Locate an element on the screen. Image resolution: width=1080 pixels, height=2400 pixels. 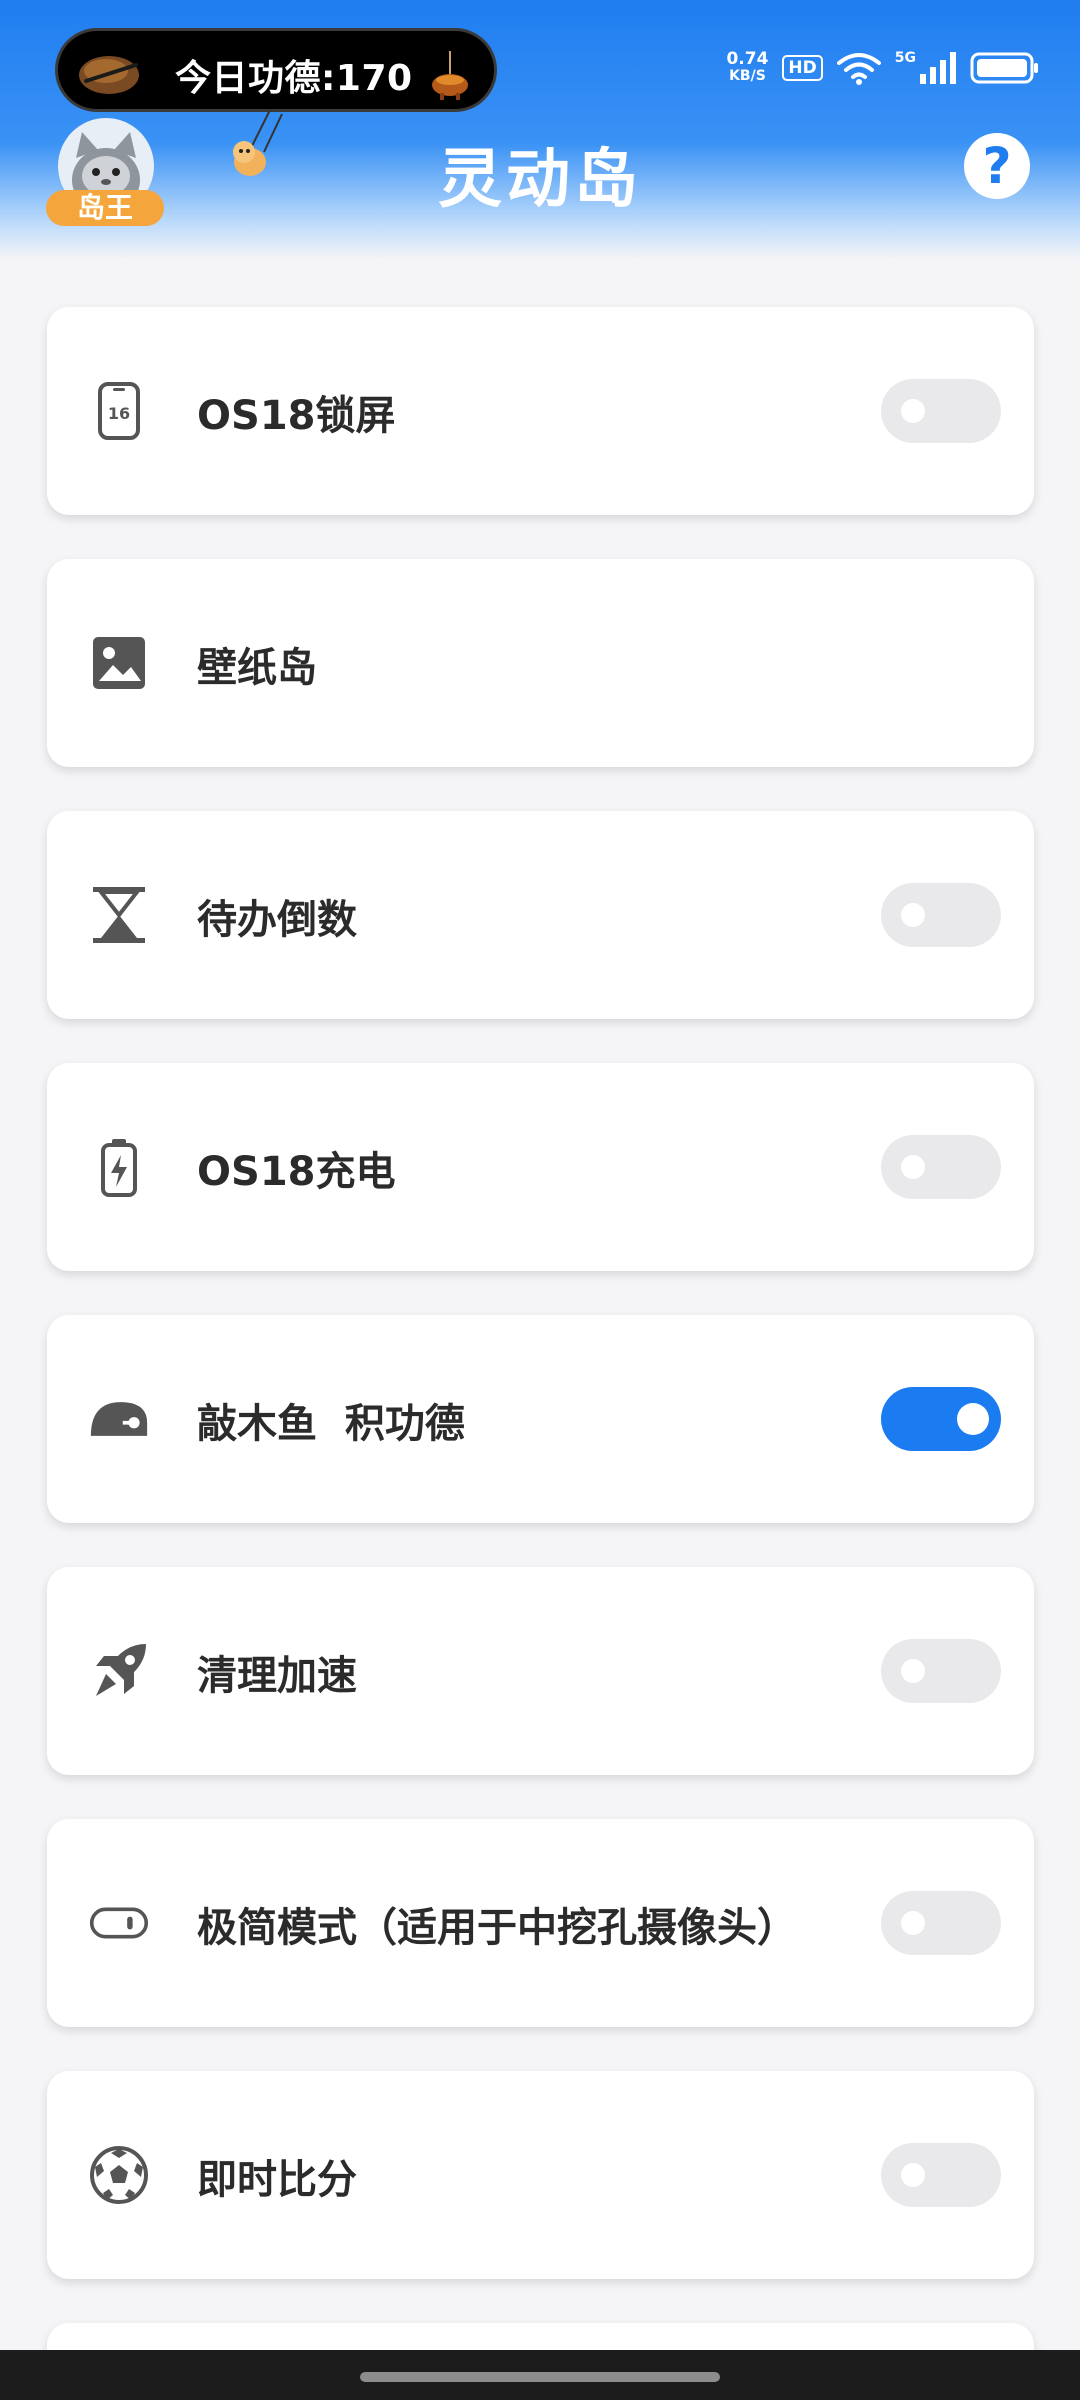
feature-label: 敲木鱼 积功德 is located at coordinates (331, 1424).